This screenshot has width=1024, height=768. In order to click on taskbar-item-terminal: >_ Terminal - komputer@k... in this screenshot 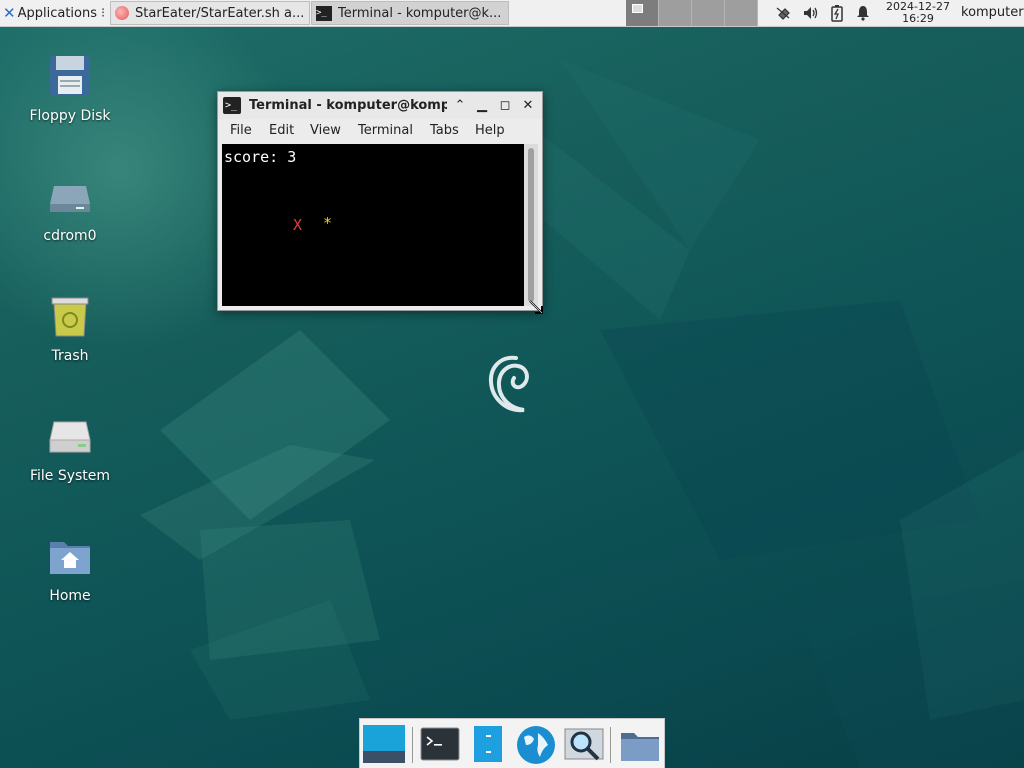, I will do `click(410, 13)`.